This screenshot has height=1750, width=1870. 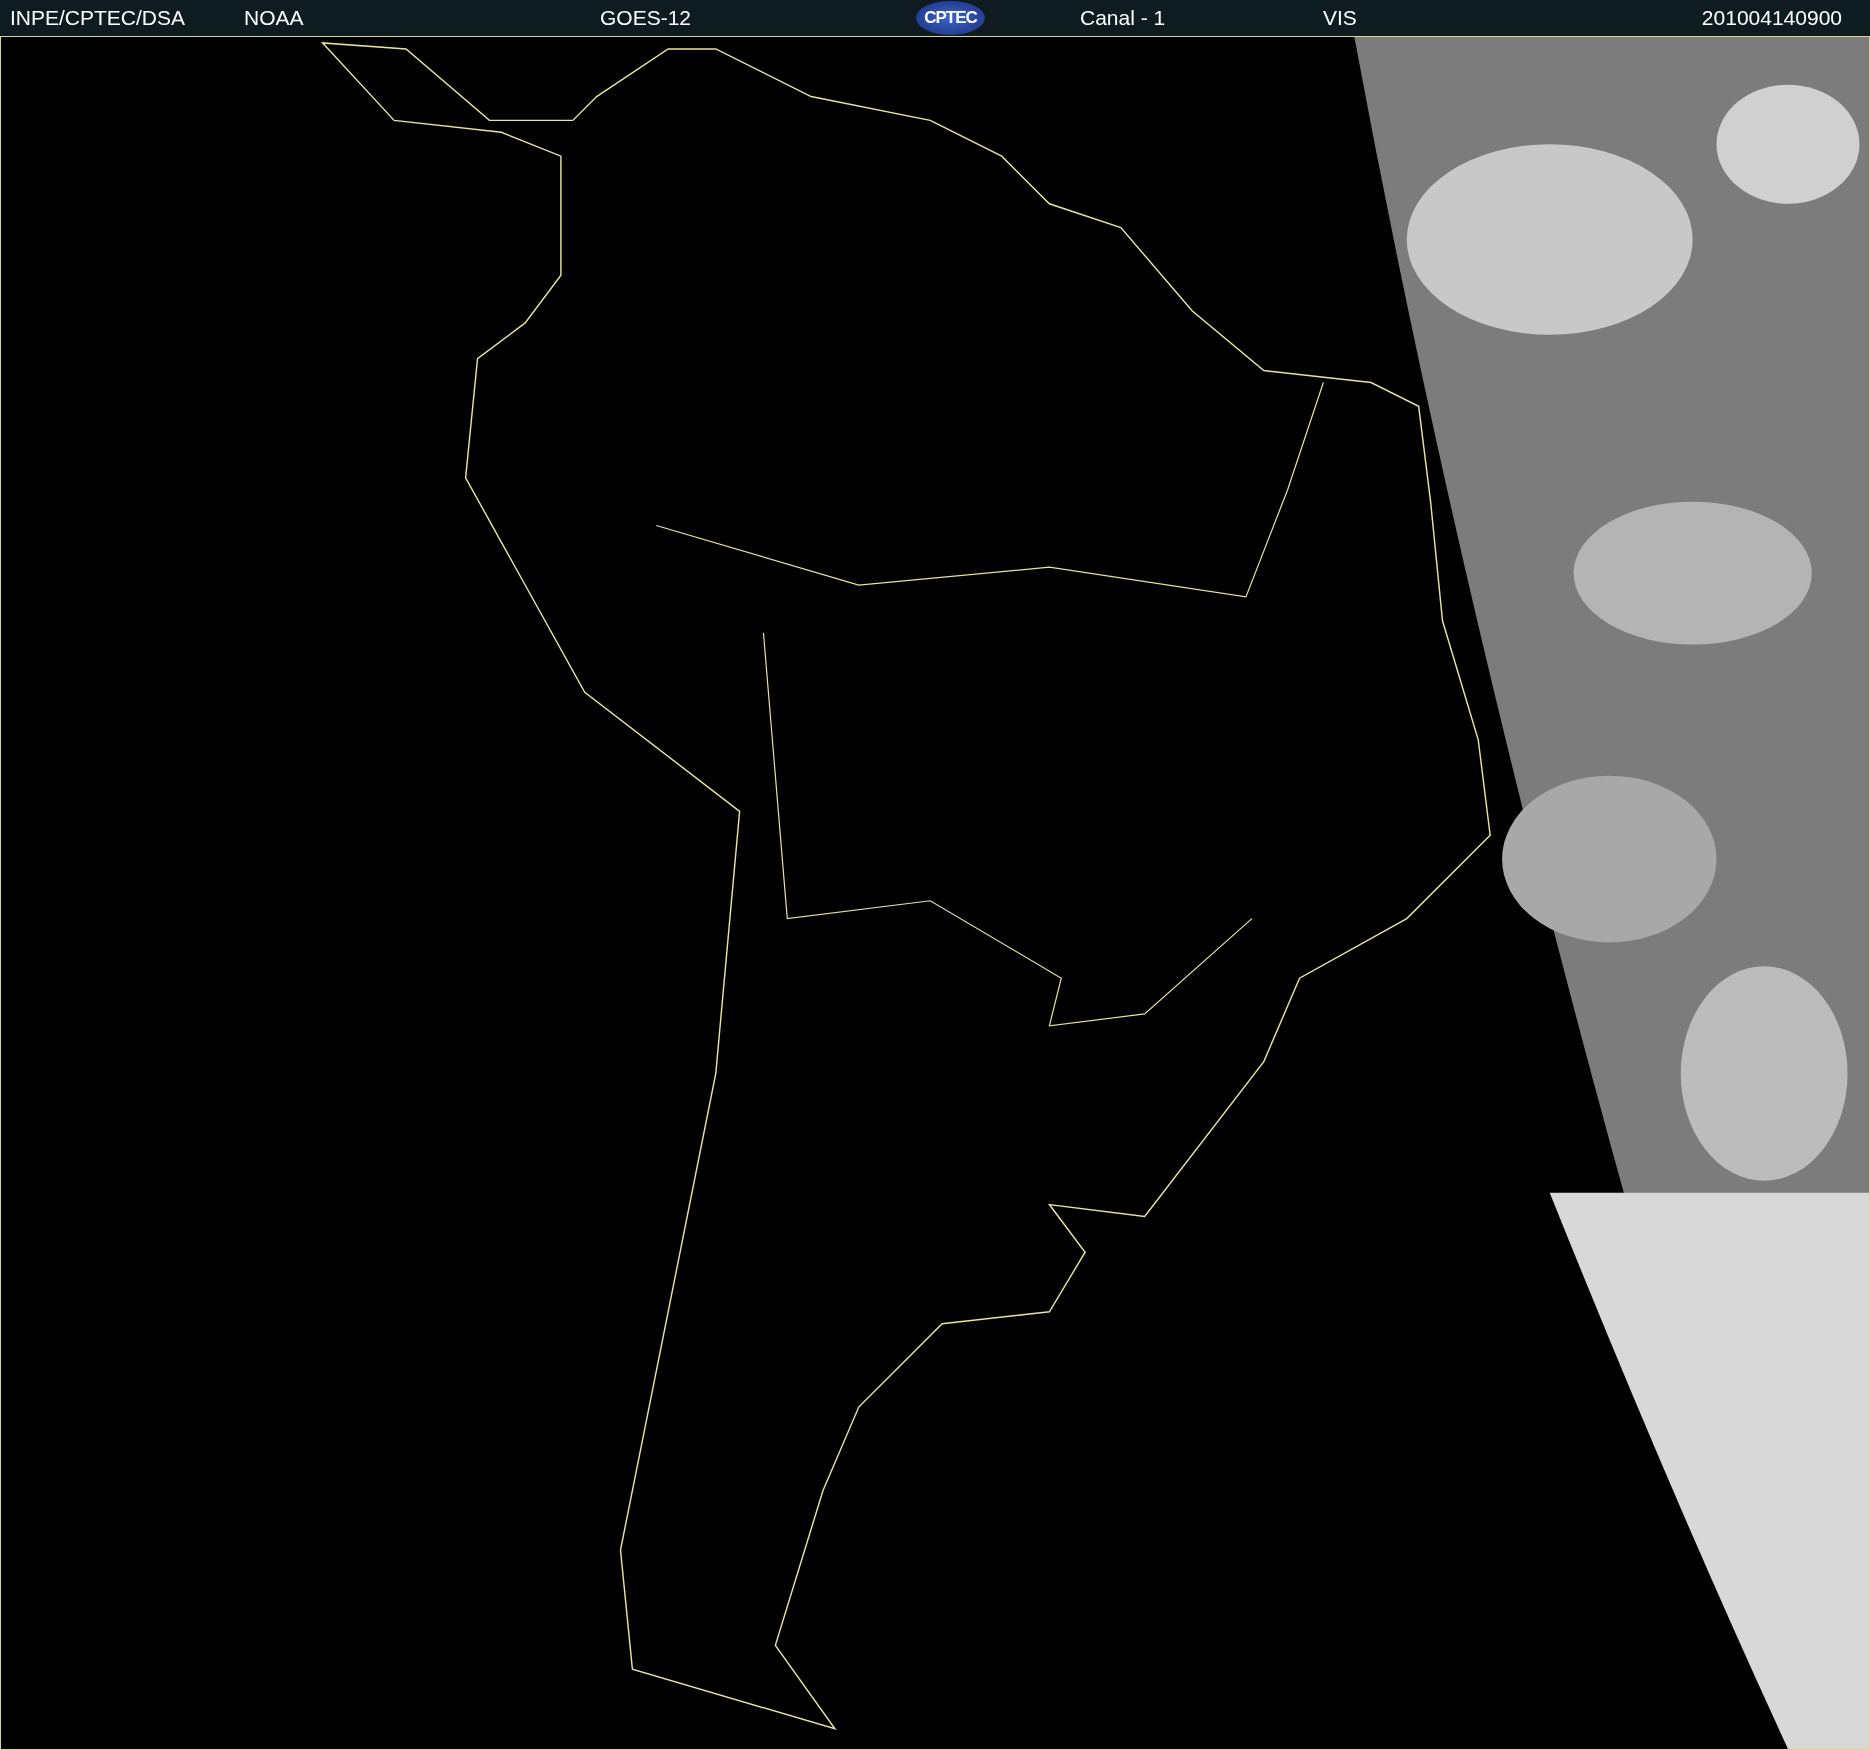 I want to click on header-label: NOAA, so click(x=274, y=18).